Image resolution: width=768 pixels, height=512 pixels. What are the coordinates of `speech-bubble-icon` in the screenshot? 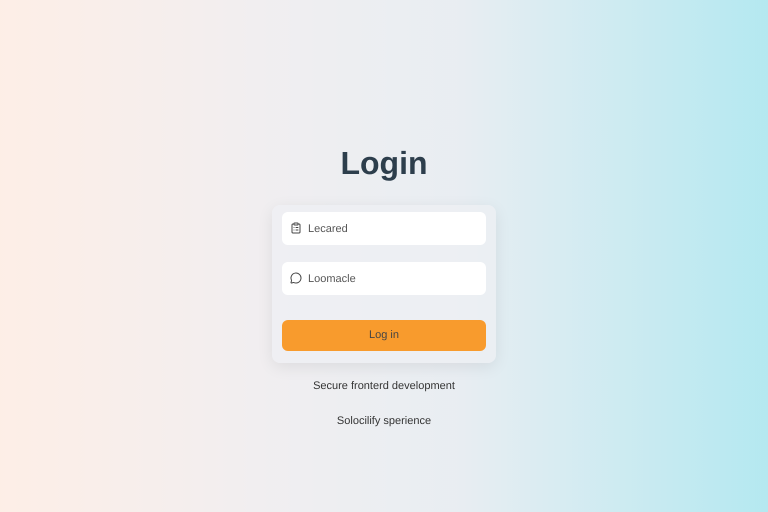 It's located at (296, 278).